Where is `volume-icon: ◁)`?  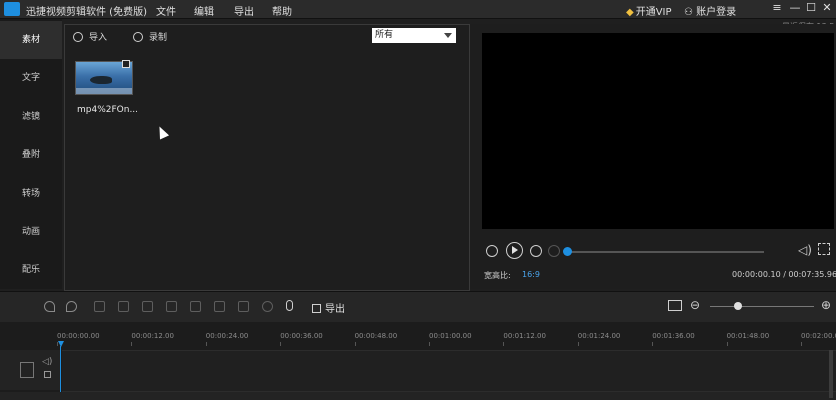
volume-icon: ◁) is located at coordinates (805, 250).